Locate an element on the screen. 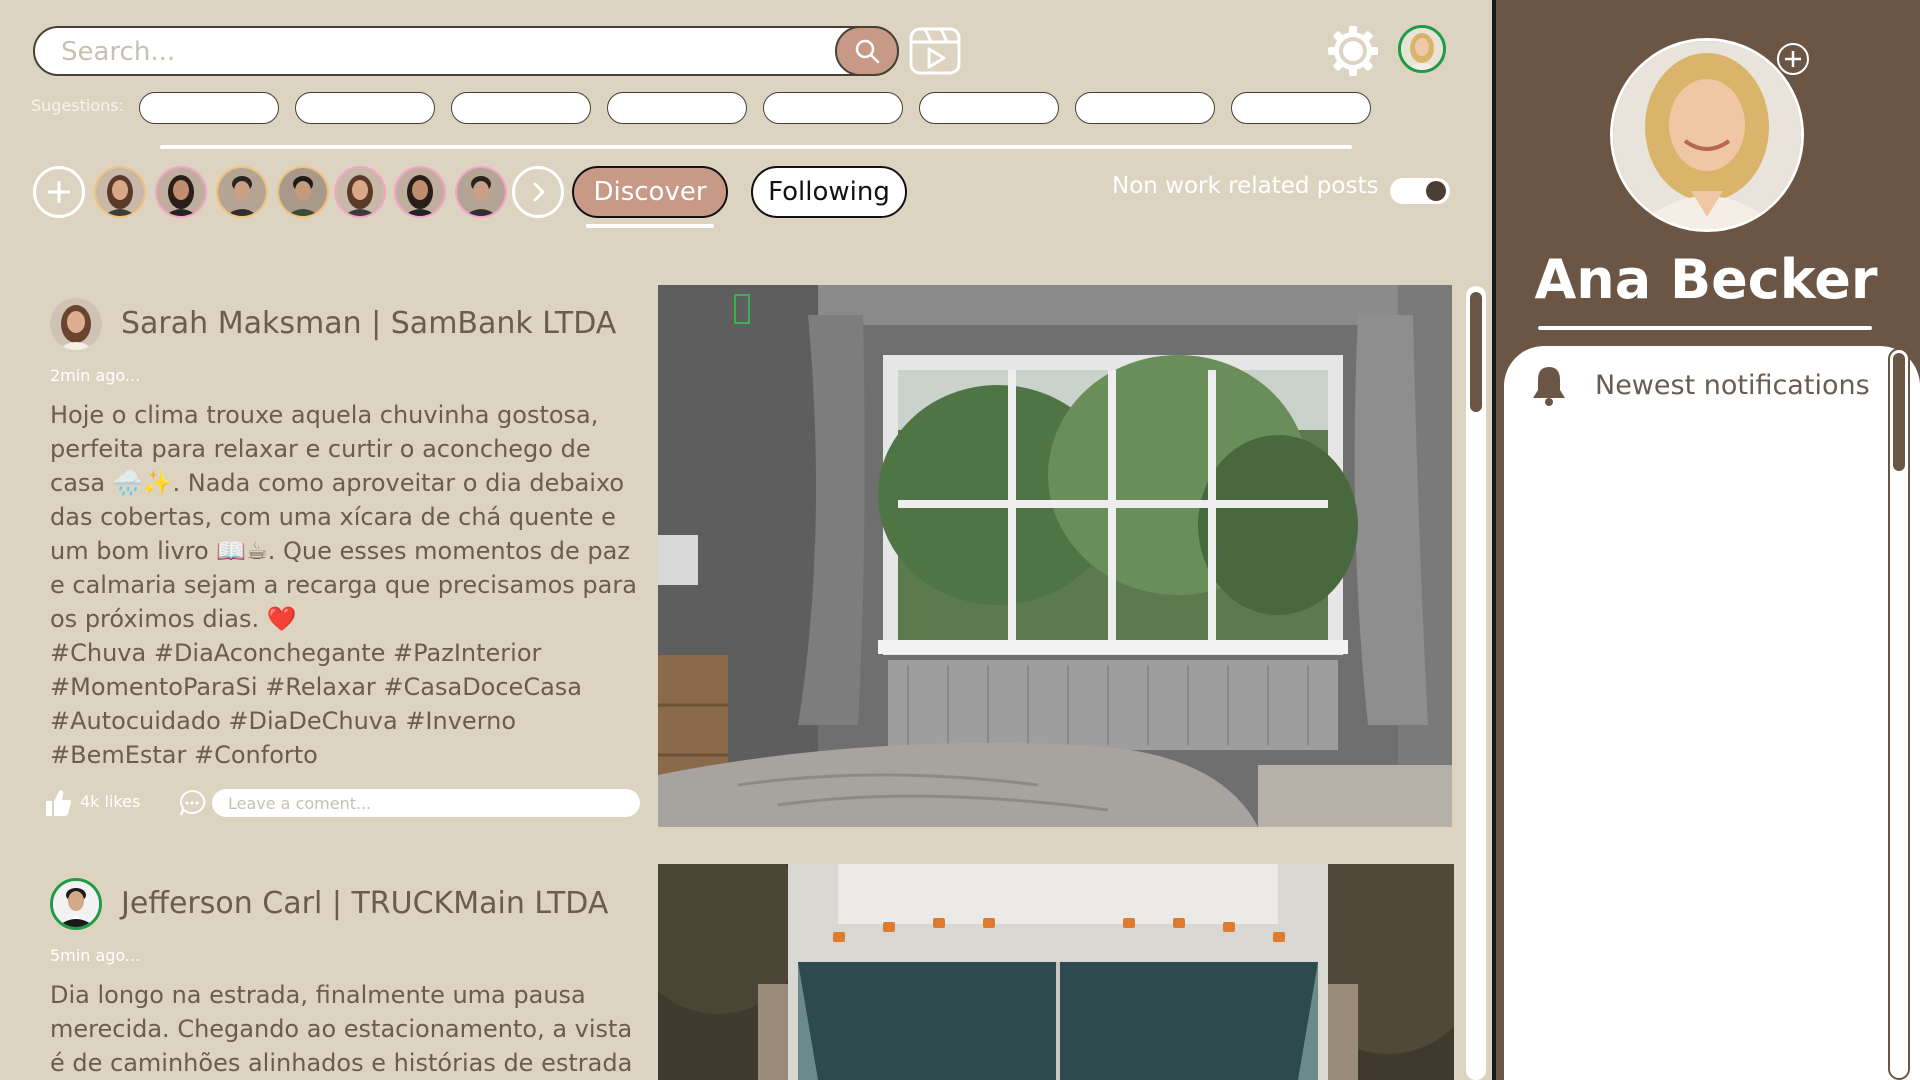 Image resolution: width=1920 pixels, height=1080 pixels. tab-discover: Discover is located at coordinates (650, 192).